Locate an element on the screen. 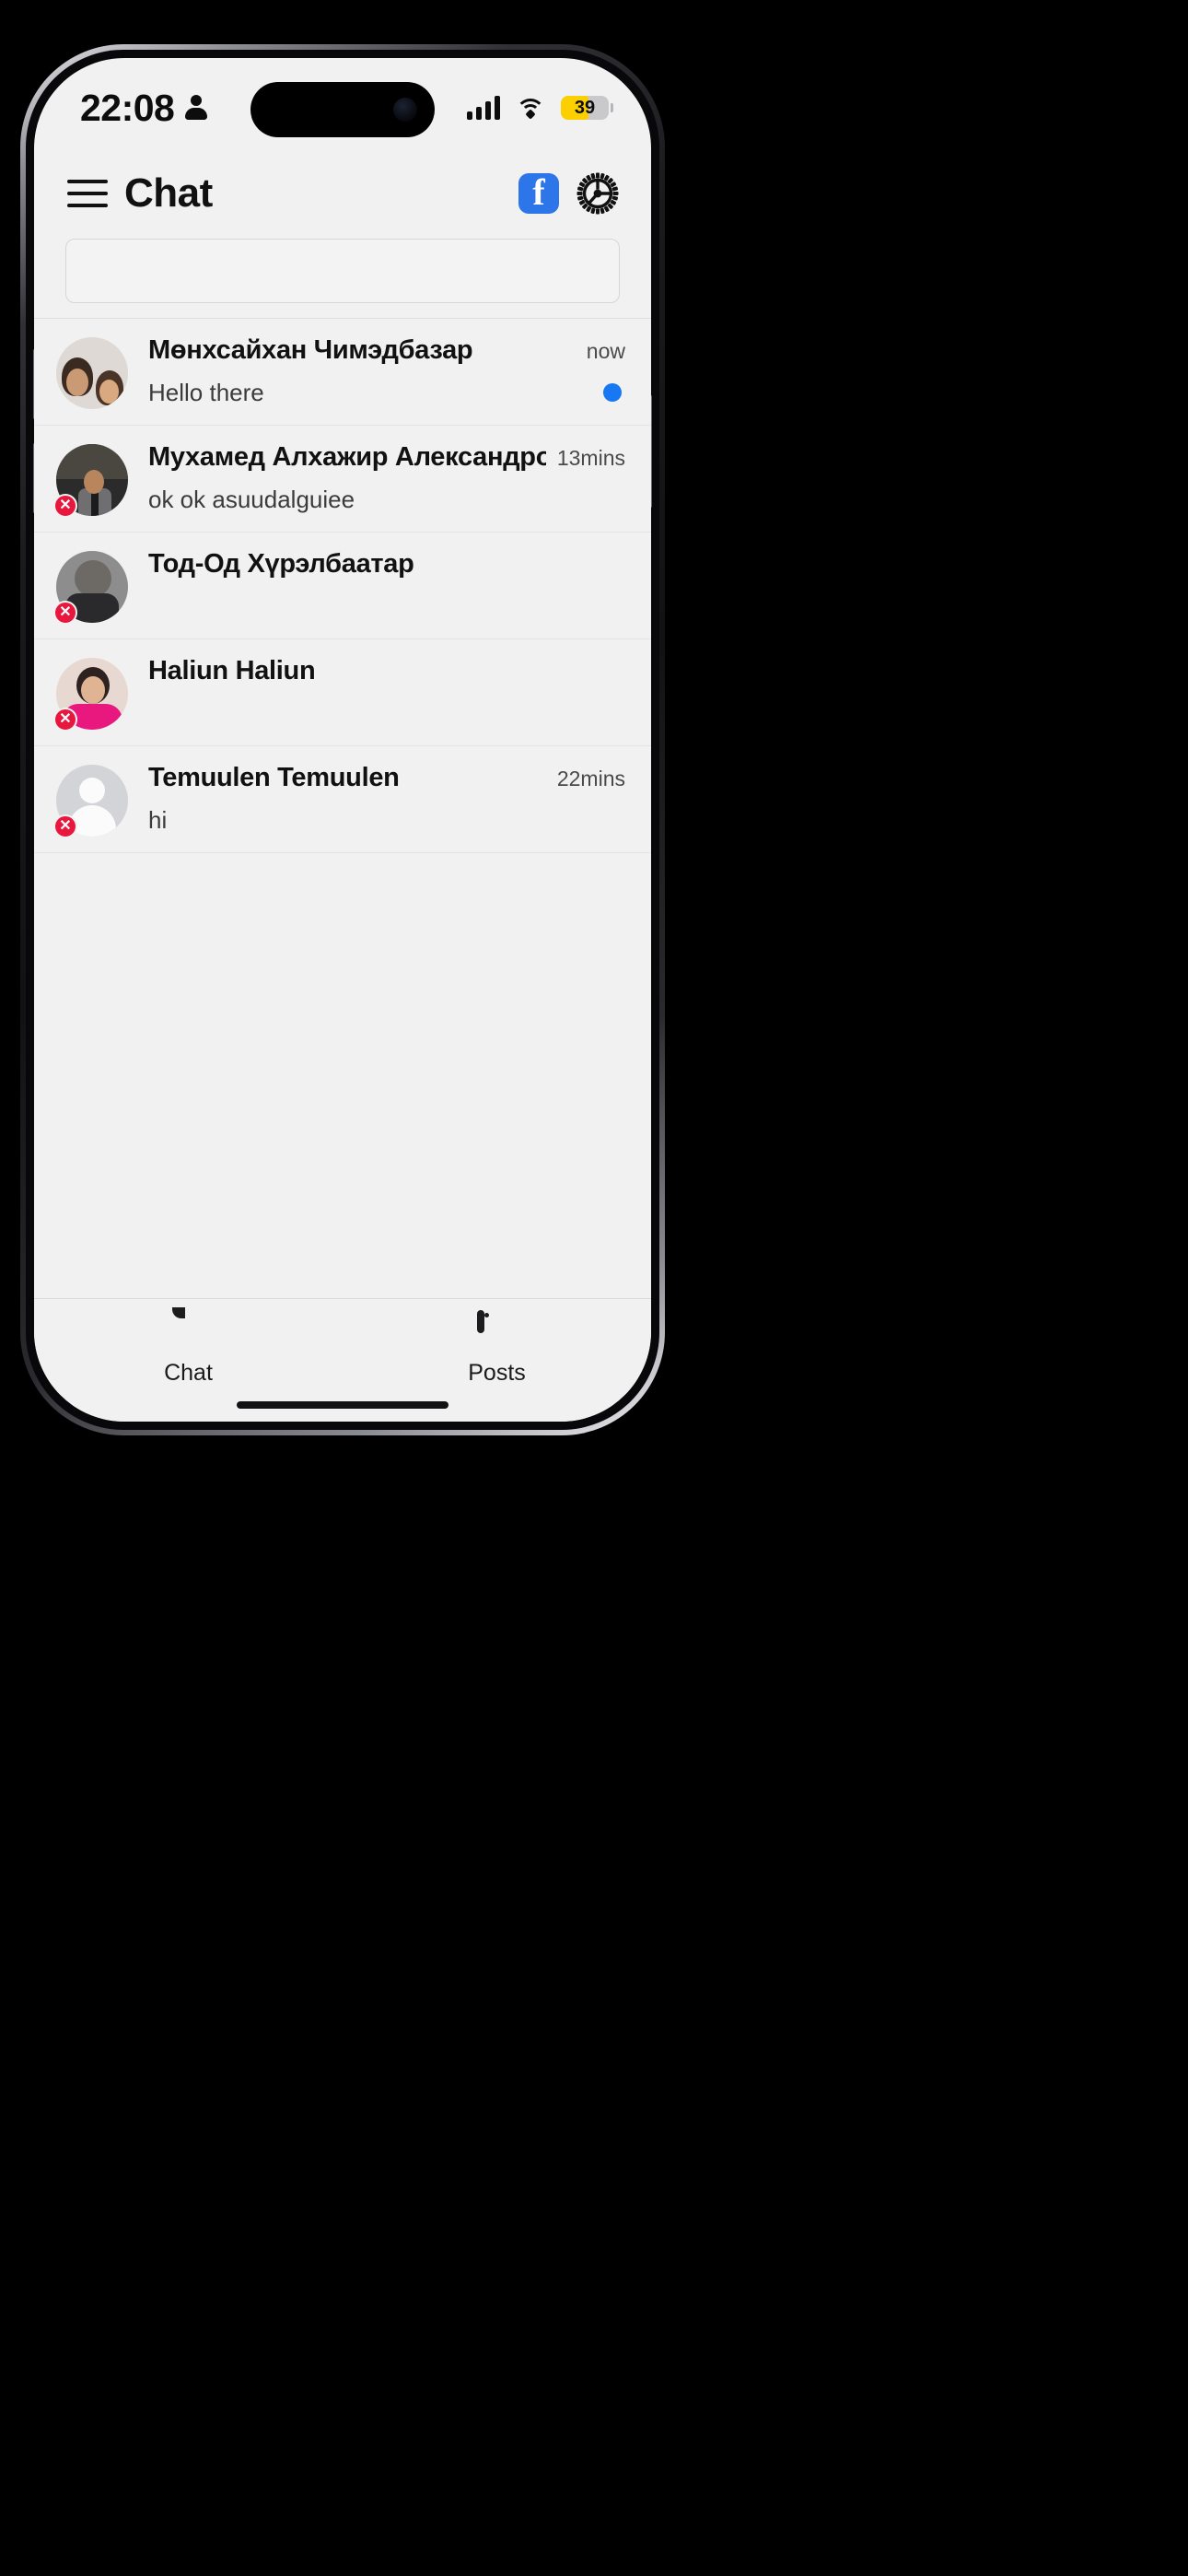 The width and height of the screenshot is (1188, 2576). contact-name: Temuulen Temuulen is located at coordinates (274, 777).